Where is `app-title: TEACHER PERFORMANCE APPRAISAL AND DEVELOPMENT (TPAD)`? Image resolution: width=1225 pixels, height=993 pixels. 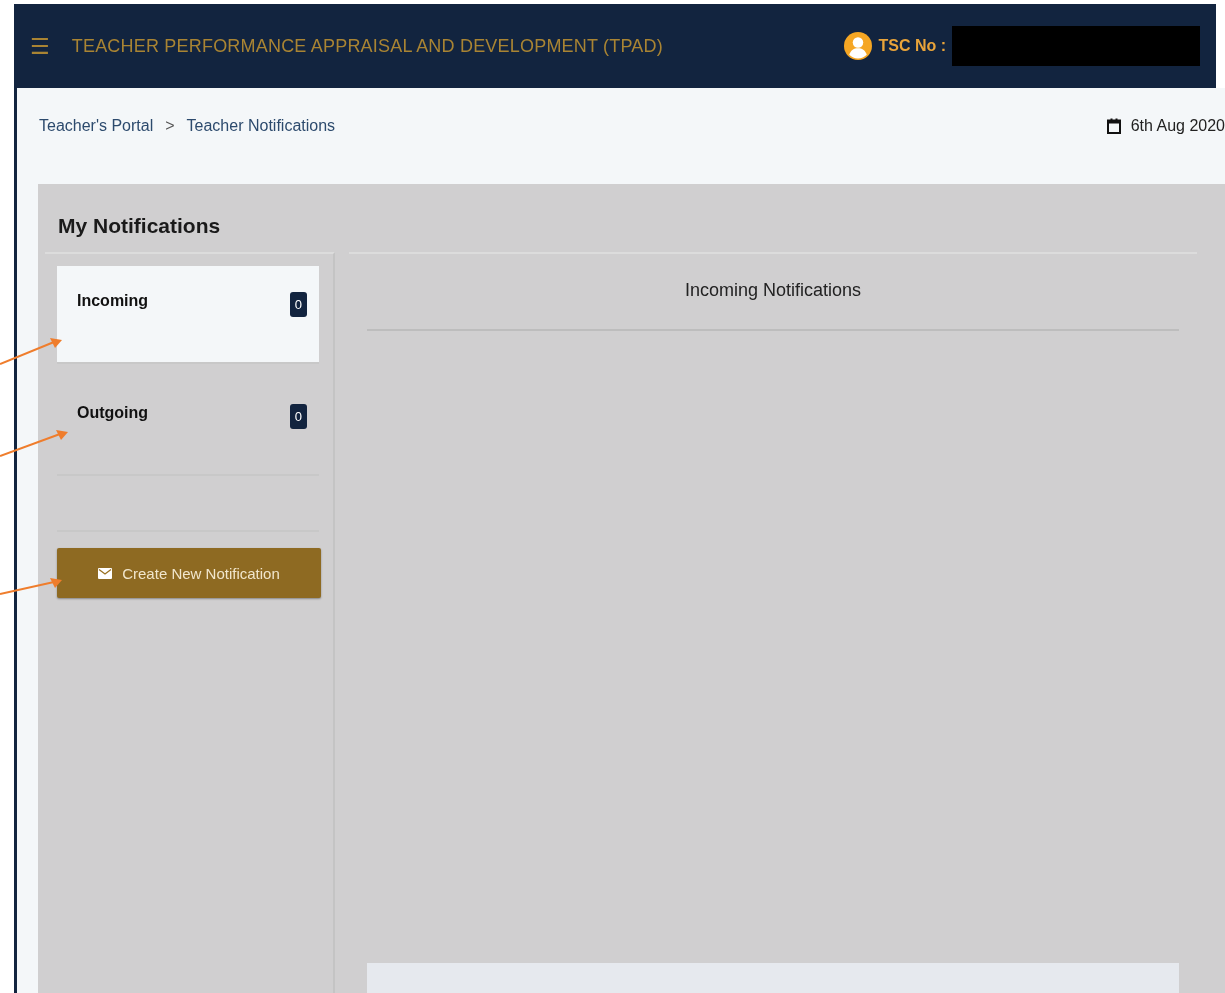
app-title: TEACHER PERFORMANCE APPRAISAL AND DEVELOPMENT (TPAD) is located at coordinates (367, 46).